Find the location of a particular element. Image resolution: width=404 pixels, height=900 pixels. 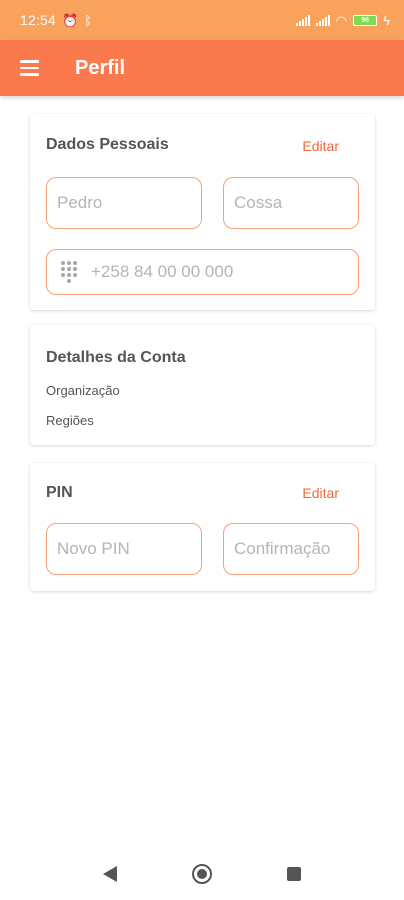

pin-confirmation-field: Confirmação is located at coordinates (291, 549).